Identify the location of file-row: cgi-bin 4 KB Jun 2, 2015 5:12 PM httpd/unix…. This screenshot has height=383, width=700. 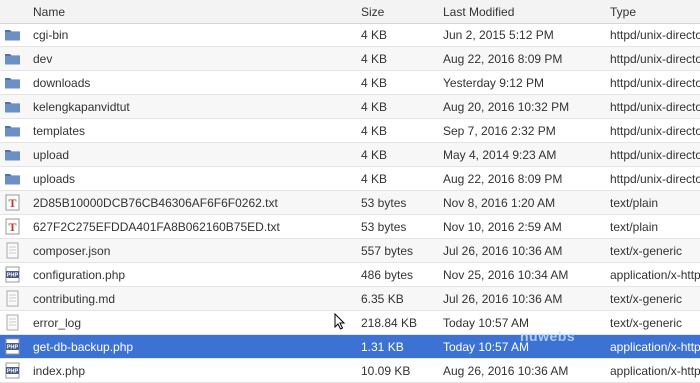
(350, 35).